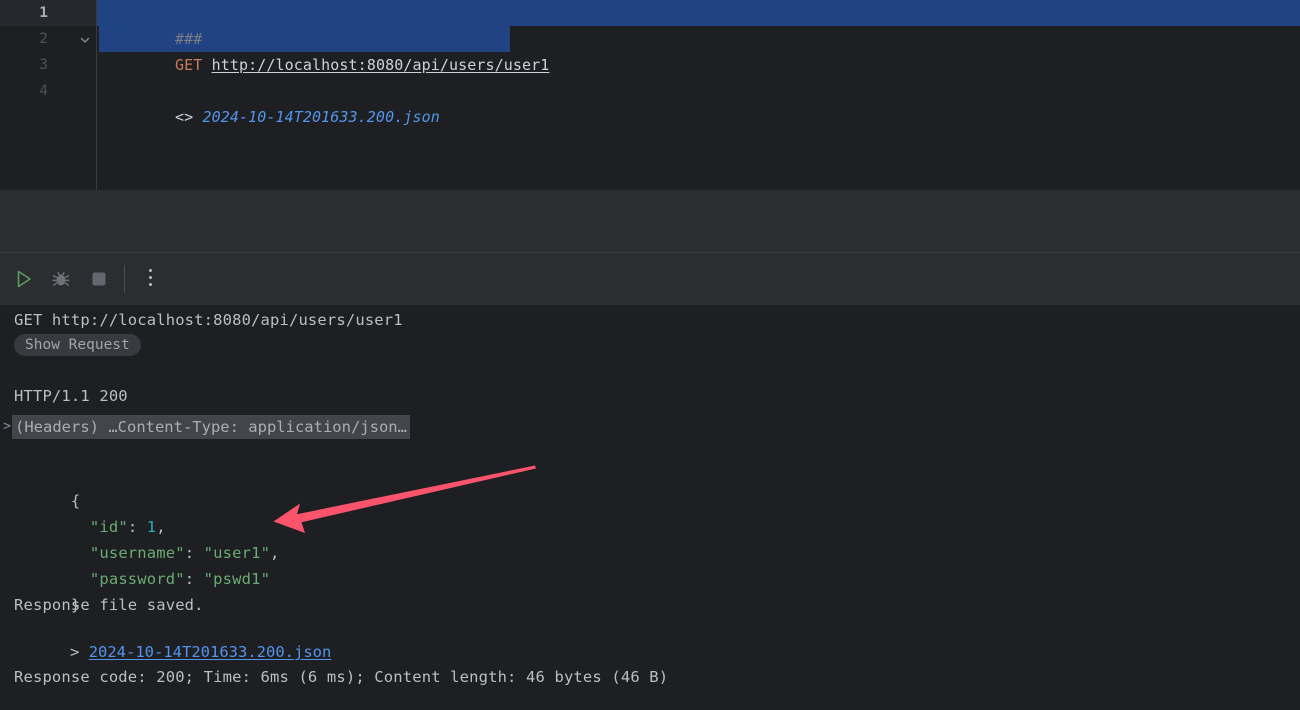 The width and height of the screenshot is (1300, 710). What do you see at coordinates (23, 279) in the screenshot?
I see `run-icon` at bounding box center [23, 279].